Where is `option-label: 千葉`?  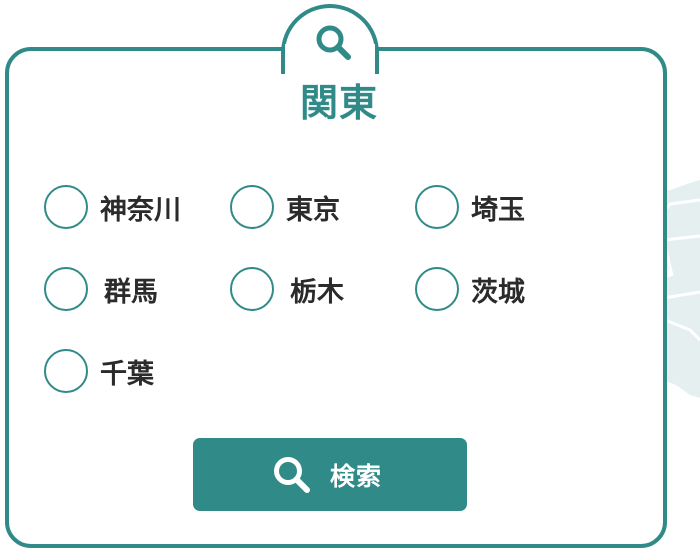
option-label: 千葉 is located at coordinates (127, 374).